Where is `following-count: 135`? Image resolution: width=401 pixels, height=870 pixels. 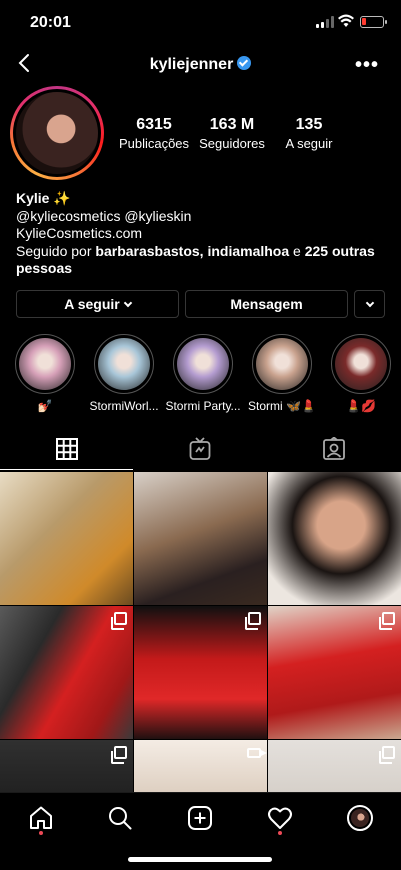 following-count: 135 is located at coordinates (309, 124).